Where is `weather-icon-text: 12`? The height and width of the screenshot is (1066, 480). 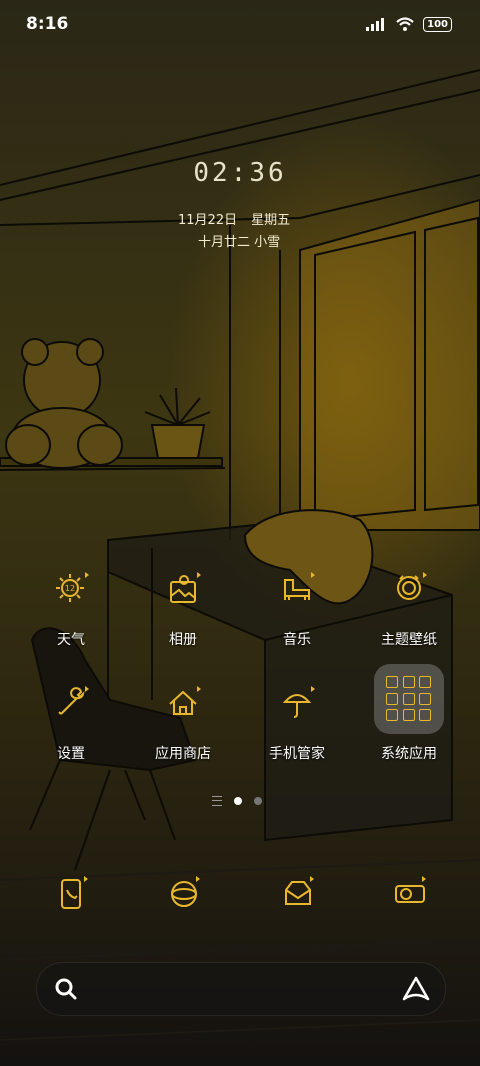 weather-icon-text: 12 is located at coordinates (70, 588).